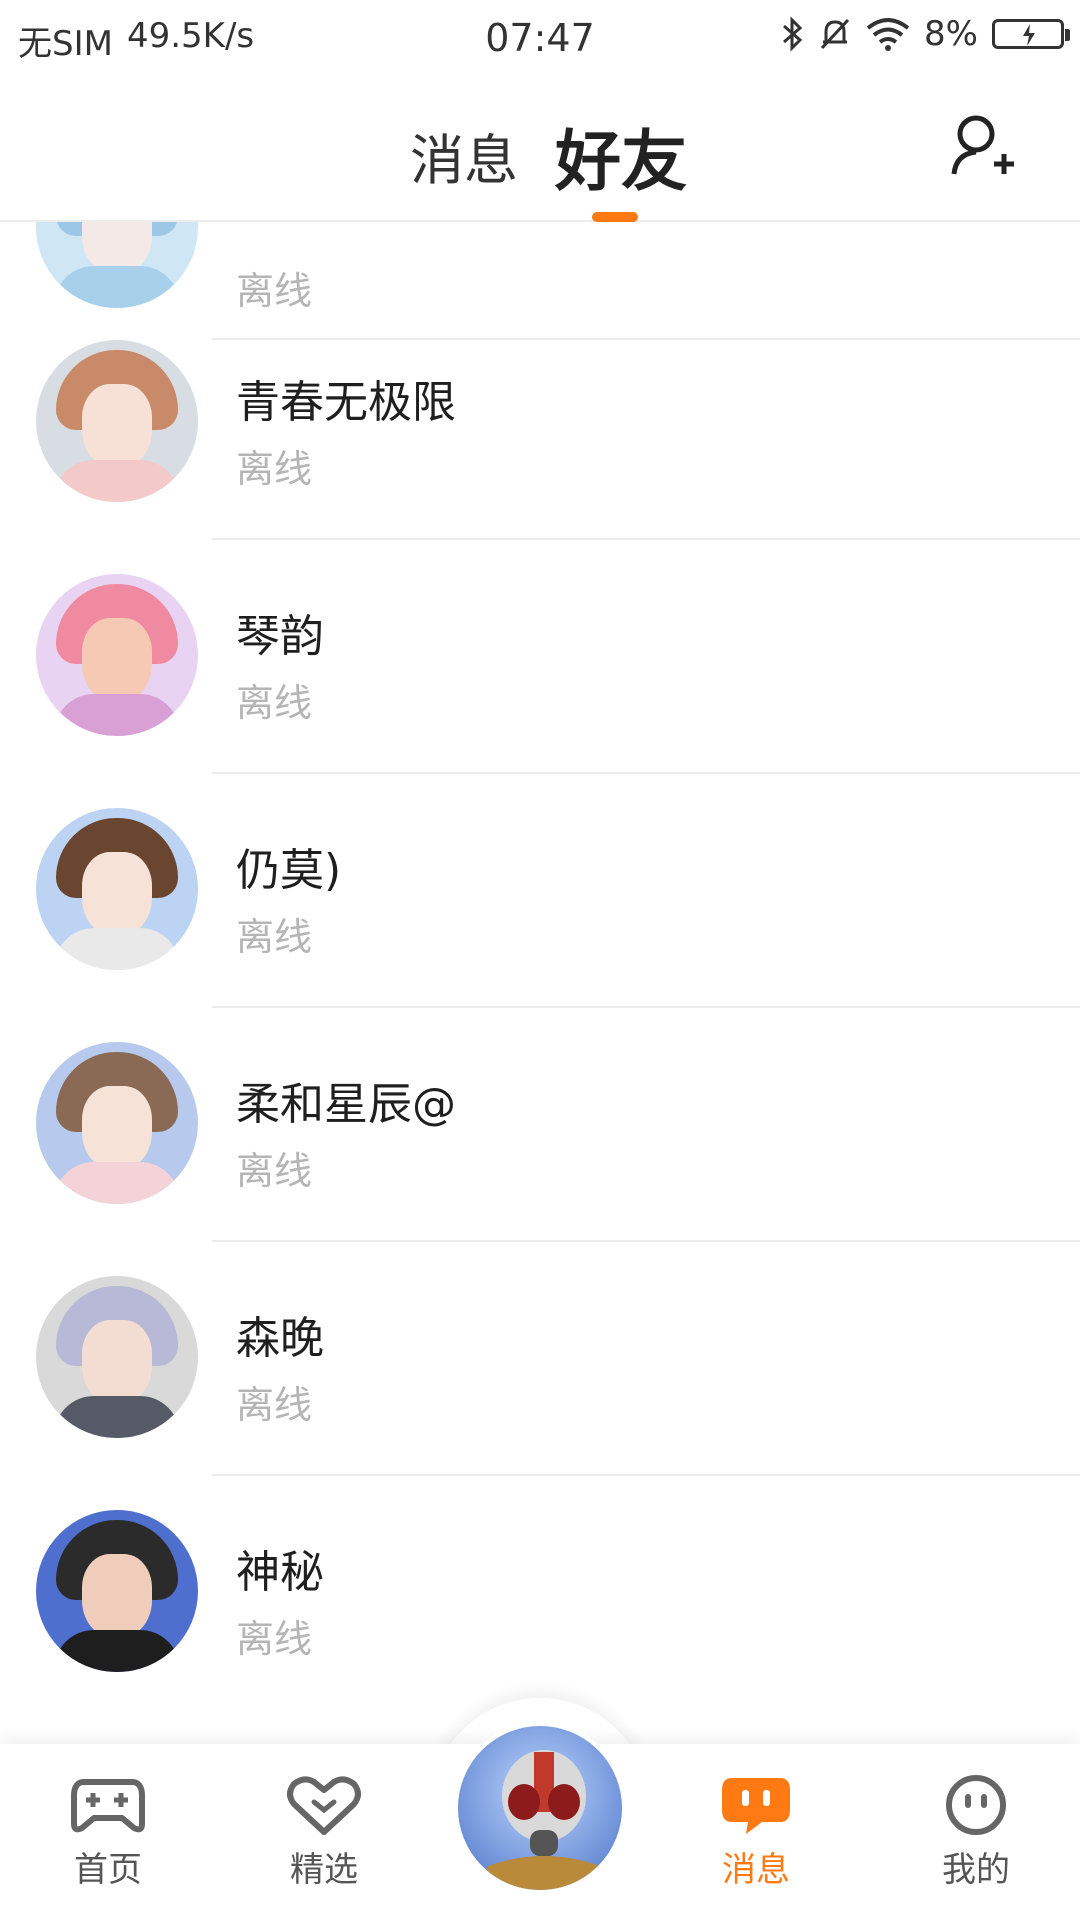 The image size is (1080, 1920). What do you see at coordinates (540, 691) in the screenshot?
I see `friend-row: 琴韵 离线` at bounding box center [540, 691].